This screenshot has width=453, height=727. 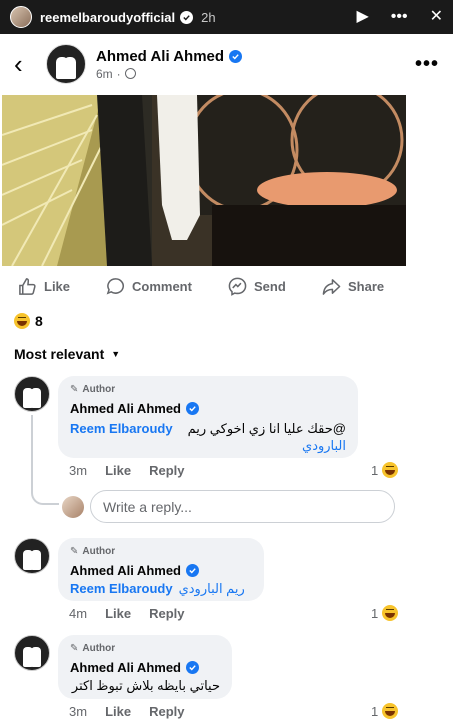 I want to click on story-time: 2h, so click(x=208, y=17).